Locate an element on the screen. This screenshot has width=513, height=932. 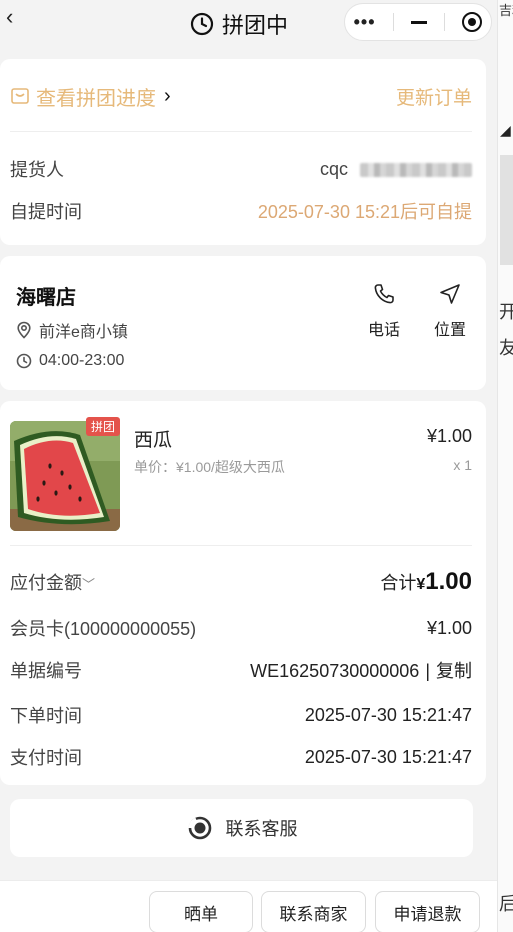
store-card: 海曙店 前洋e商小镇 04:00-23:00 电话 位置 is located at coordinates (243, 323).